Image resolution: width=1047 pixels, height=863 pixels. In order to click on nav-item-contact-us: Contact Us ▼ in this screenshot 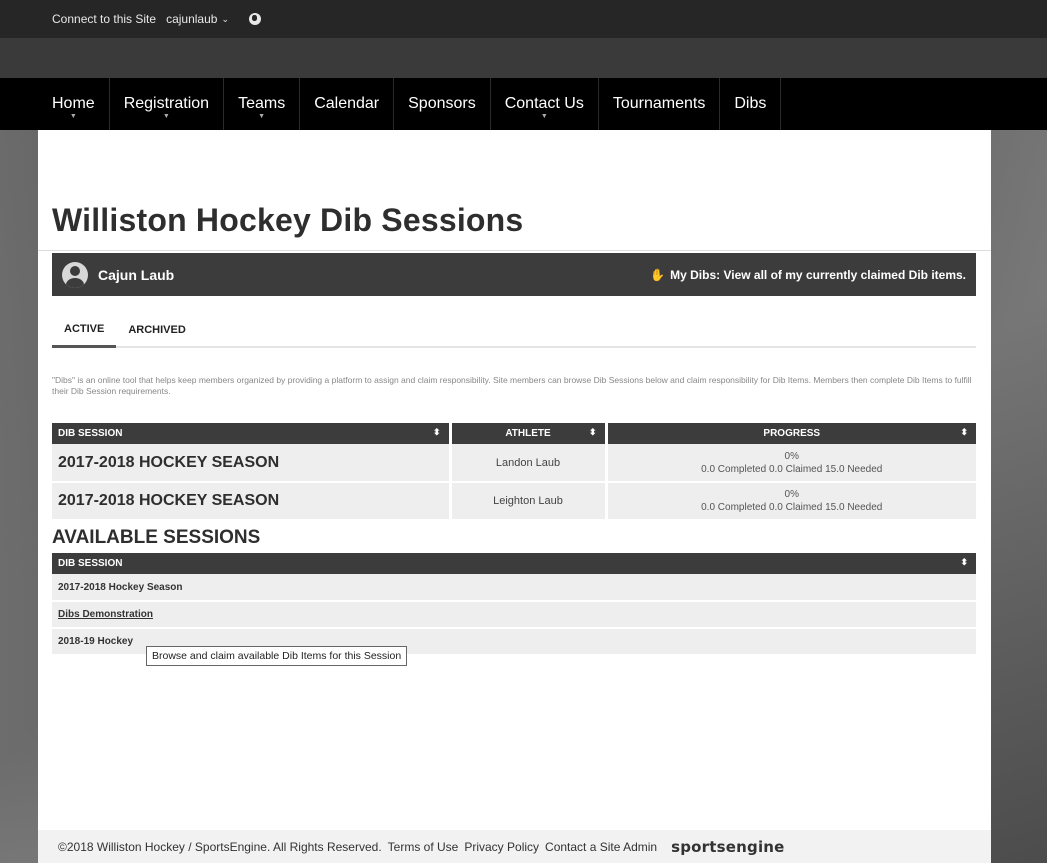, I will do `click(545, 104)`.